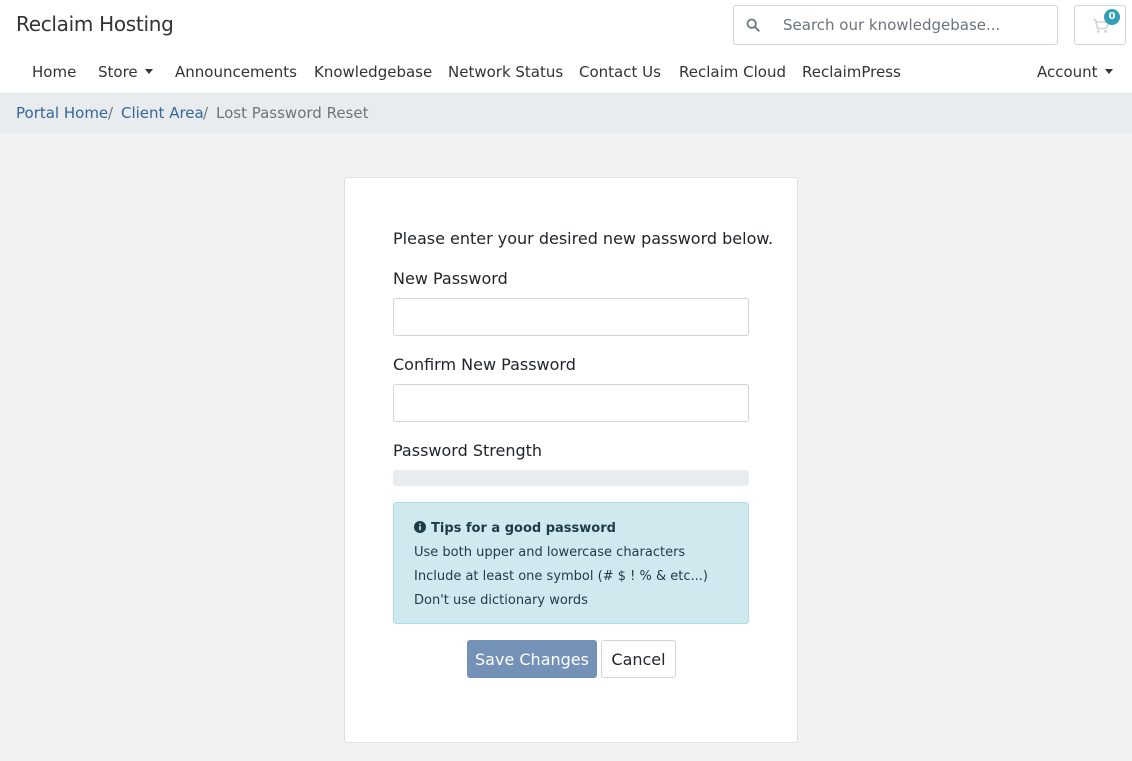 The width and height of the screenshot is (1132, 761). What do you see at coordinates (484, 364) in the screenshot?
I see `confirm-password-label: Confirm New Password` at bounding box center [484, 364].